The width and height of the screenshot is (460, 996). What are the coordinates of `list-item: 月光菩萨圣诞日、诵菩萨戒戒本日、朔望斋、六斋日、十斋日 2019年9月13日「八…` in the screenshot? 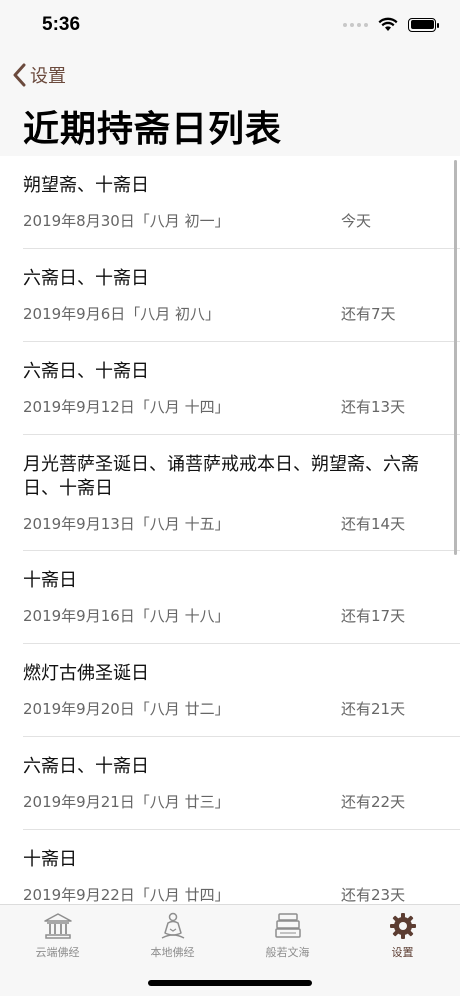 It's located at (230, 493).